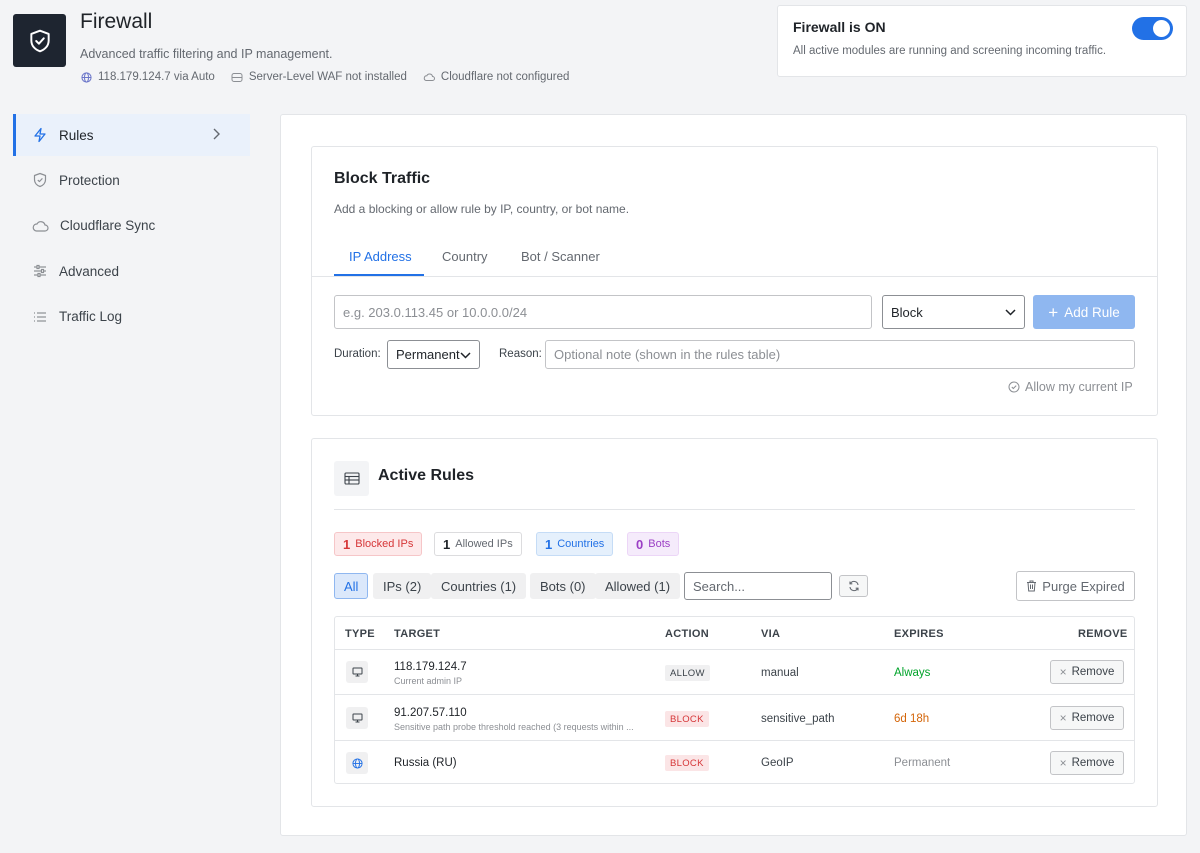 This screenshot has width=1200, height=853. I want to click on duration-value: Permanent, so click(428, 354).